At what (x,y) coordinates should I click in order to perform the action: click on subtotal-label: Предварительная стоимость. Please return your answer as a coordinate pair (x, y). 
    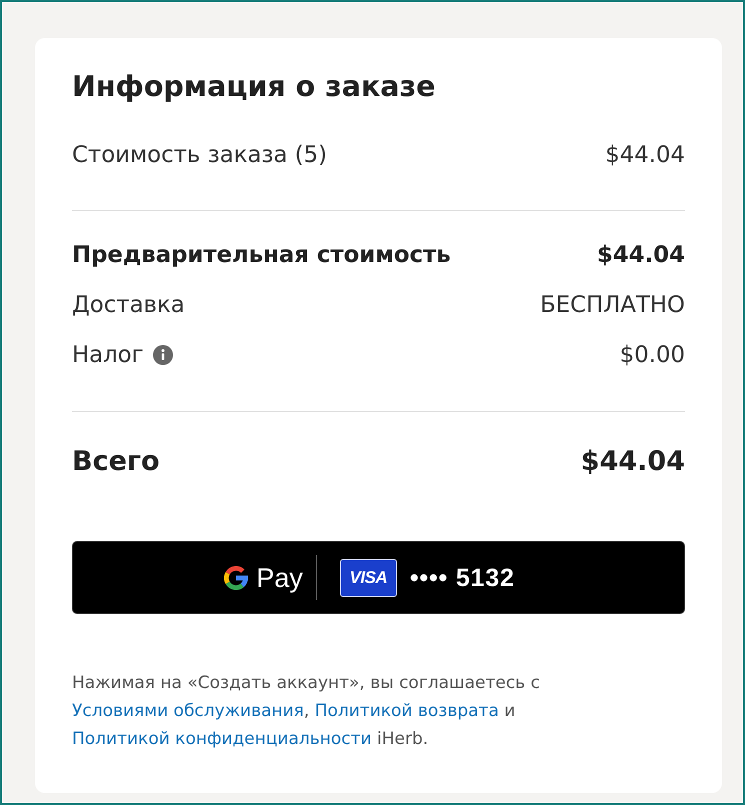
    Looking at the image, I should click on (261, 255).